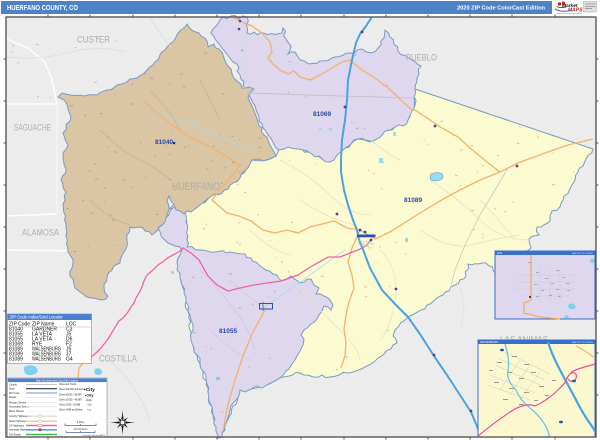 This screenshot has width=600, height=440. What do you see at coordinates (118, 359) in the screenshot?
I see `svg-text: COSTILLA` at bounding box center [118, 359].